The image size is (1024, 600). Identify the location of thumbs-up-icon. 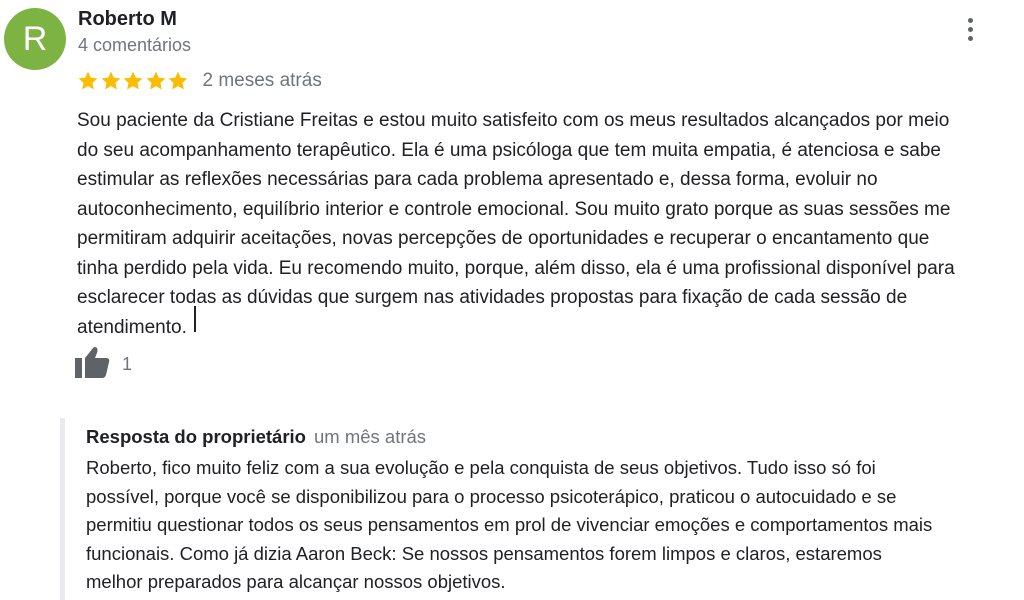
(92, 364).